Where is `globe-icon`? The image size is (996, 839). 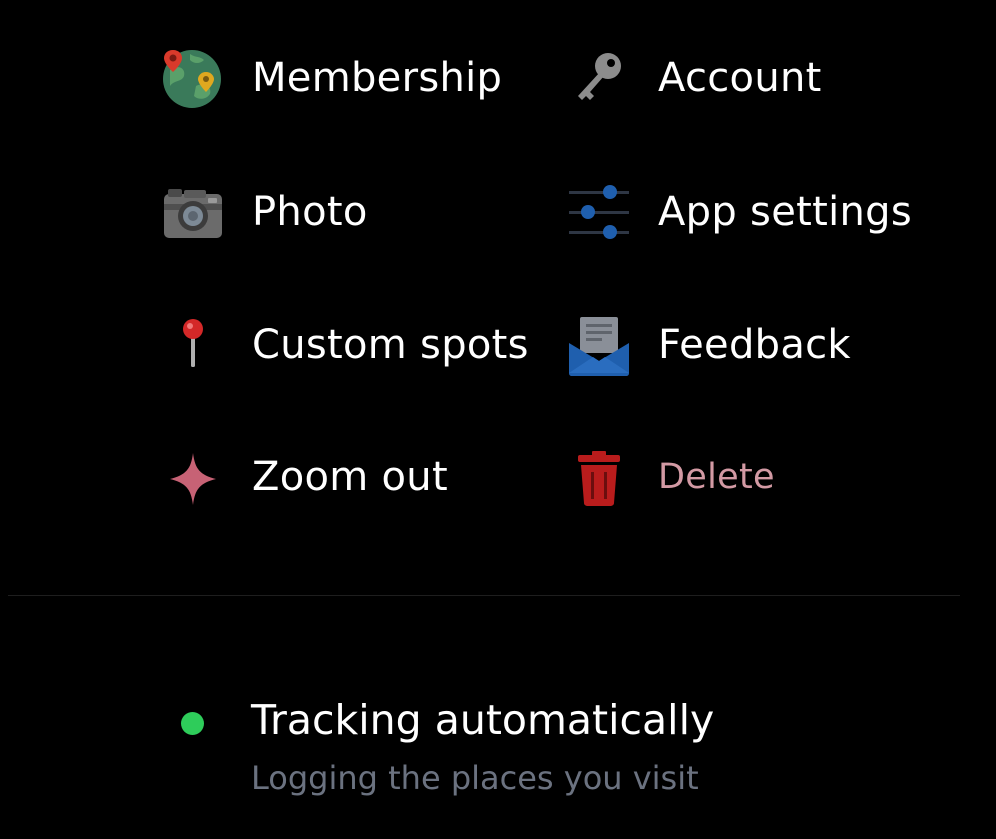 globe-icon is located at coordinates (192, 78).